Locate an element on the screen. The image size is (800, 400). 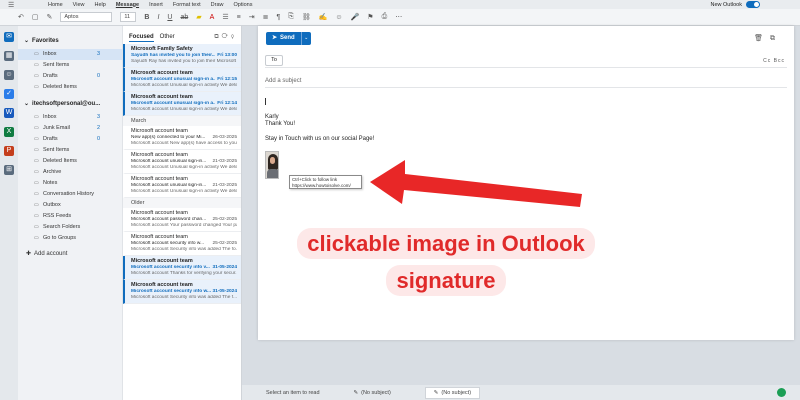
link-icon: ⛓ is located at coordinates (306, 17).